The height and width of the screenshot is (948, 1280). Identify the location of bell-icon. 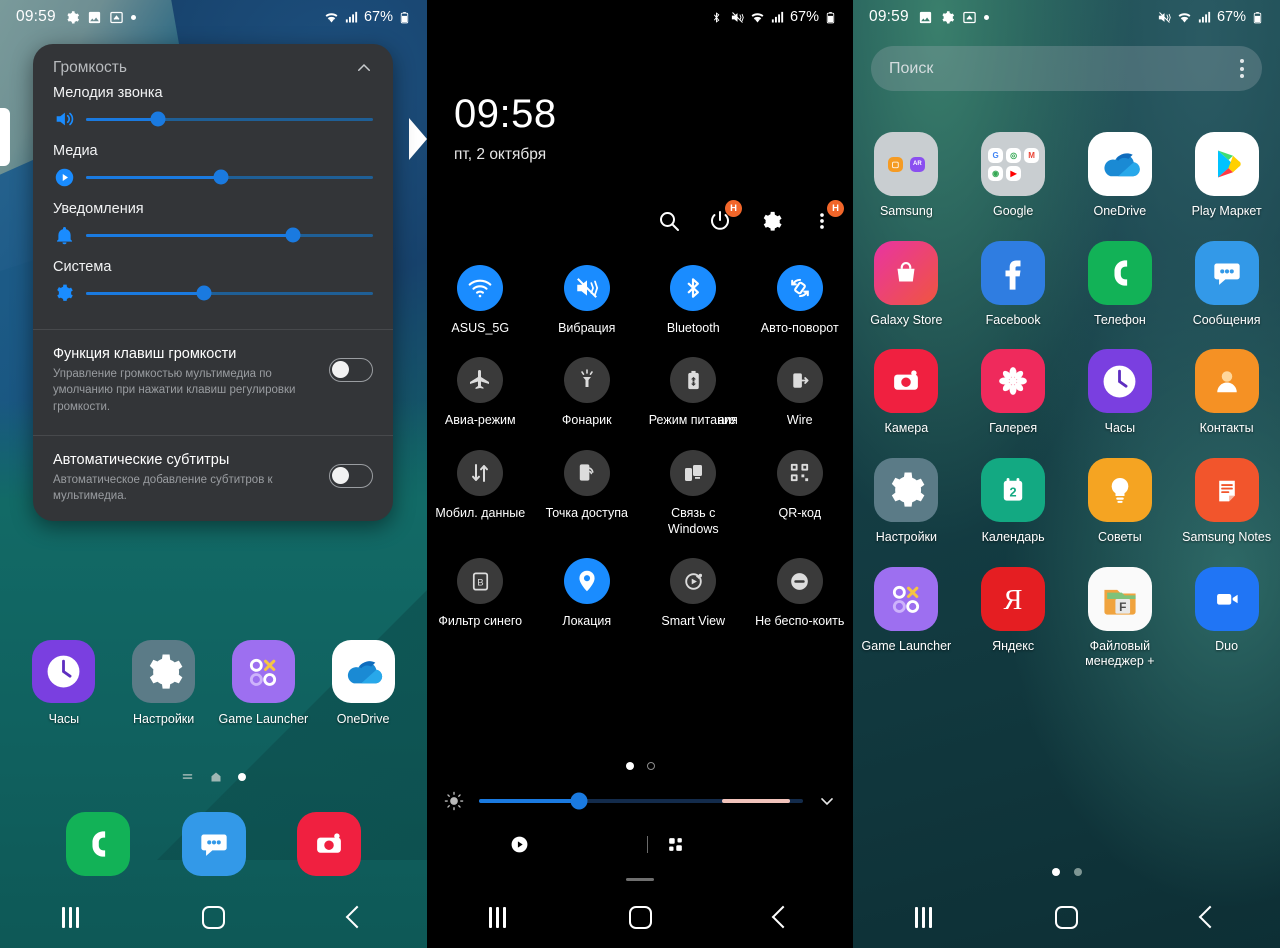
(64, 235).